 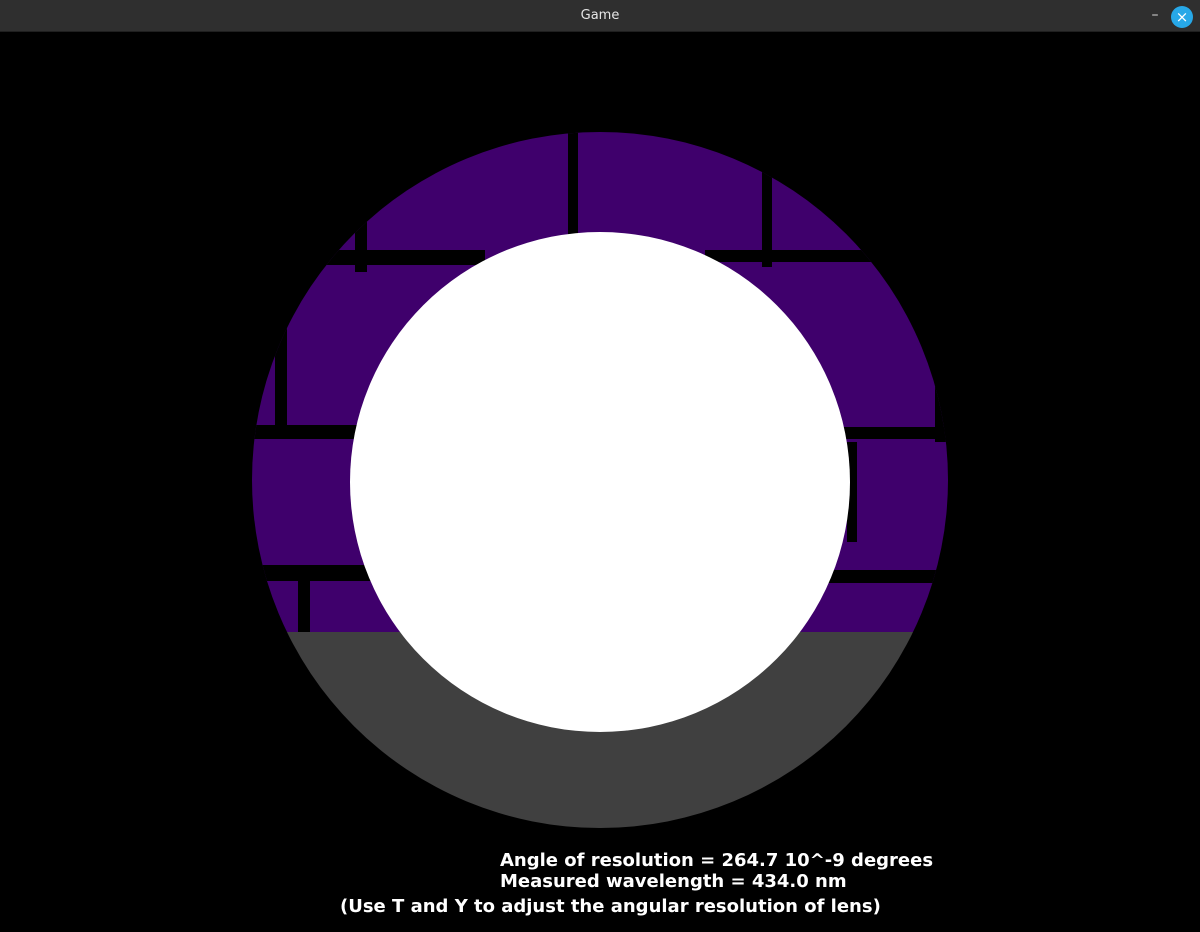 I want to click on window-title: Game, so click(x=600, y=15).